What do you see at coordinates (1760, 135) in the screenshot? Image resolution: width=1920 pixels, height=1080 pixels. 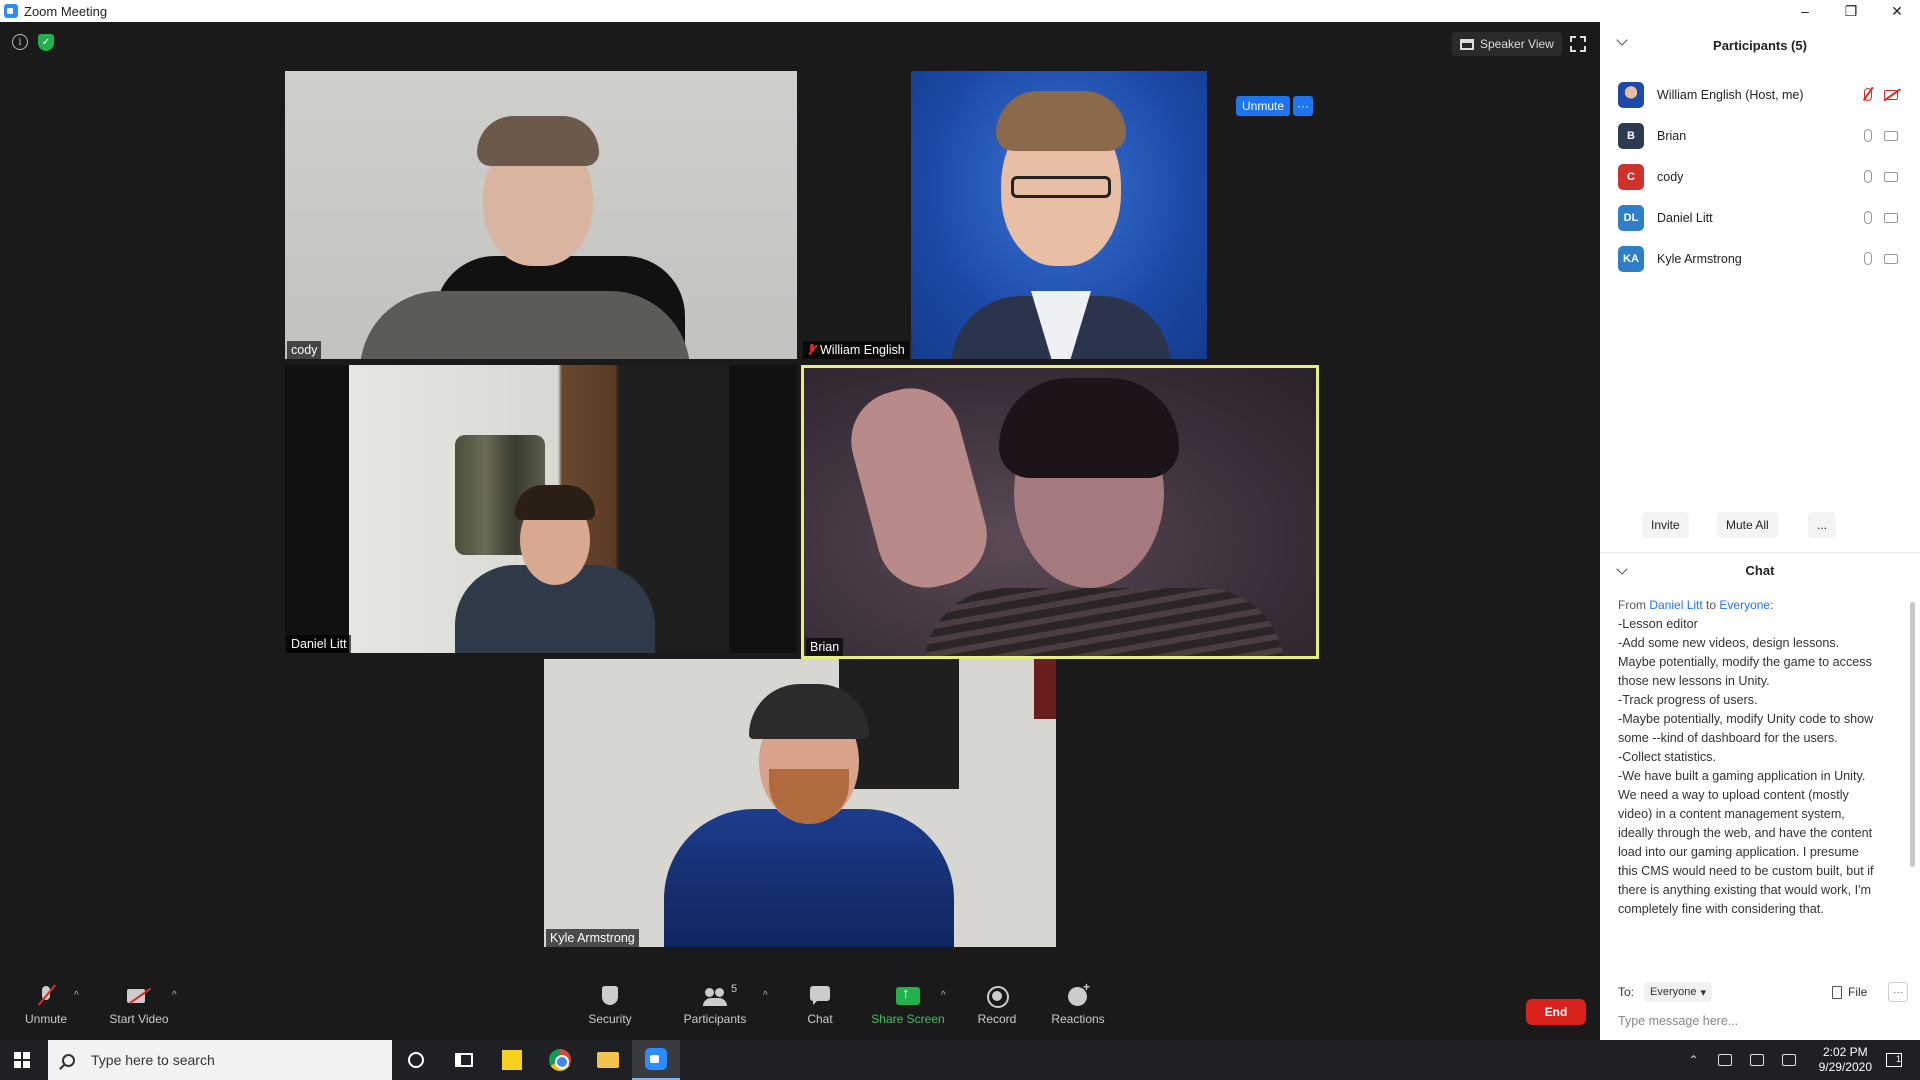 I see `participant-row: B Brian` at bounding box center [1760, 135].